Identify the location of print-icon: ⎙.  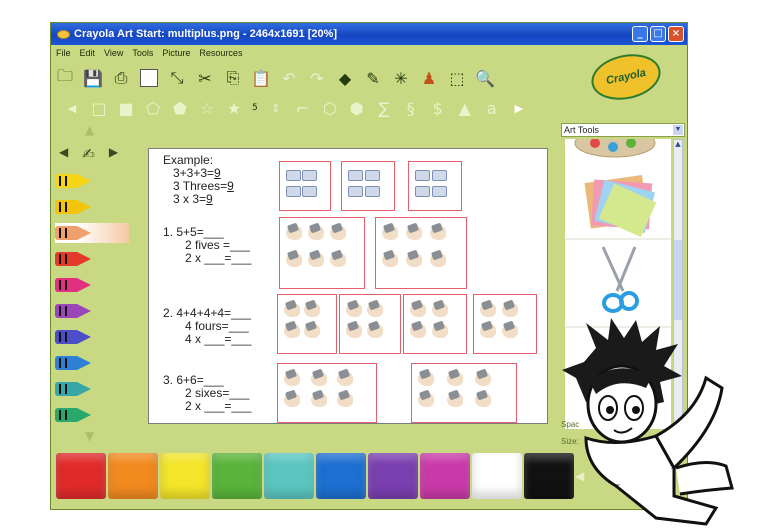
(121, 78).